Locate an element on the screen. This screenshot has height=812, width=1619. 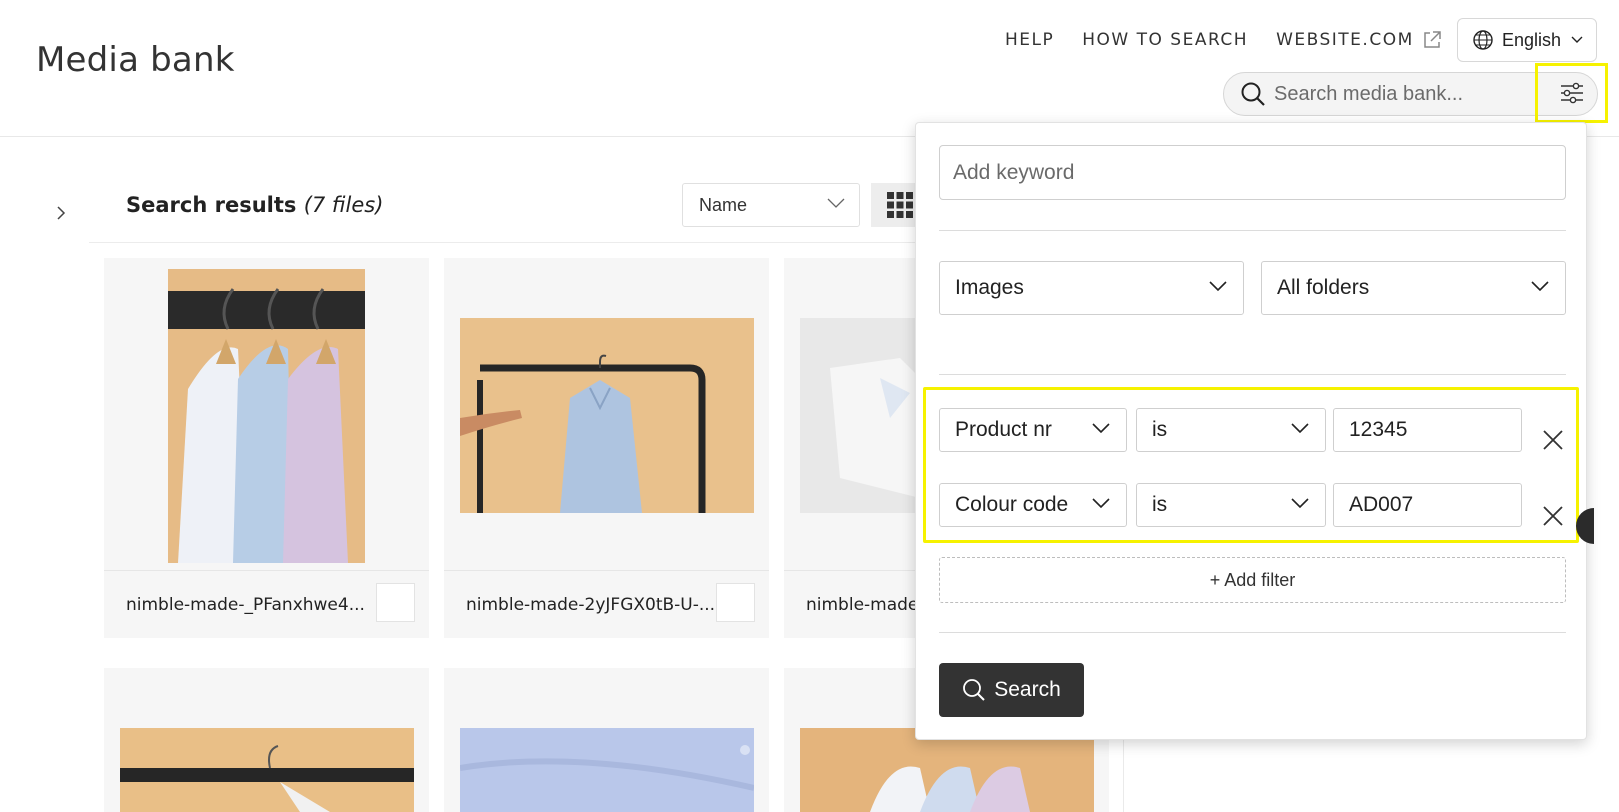
search-input is located at coordinates (1404, 94).